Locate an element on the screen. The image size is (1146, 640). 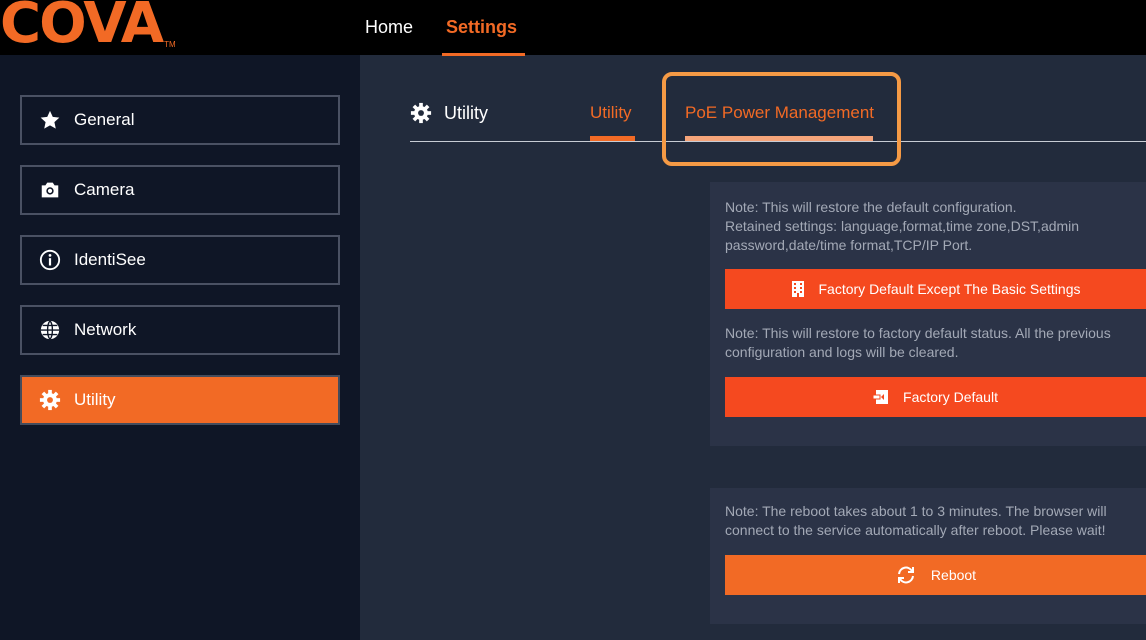
sidebar-item-label: Camera is located at coordinates (104, 189).